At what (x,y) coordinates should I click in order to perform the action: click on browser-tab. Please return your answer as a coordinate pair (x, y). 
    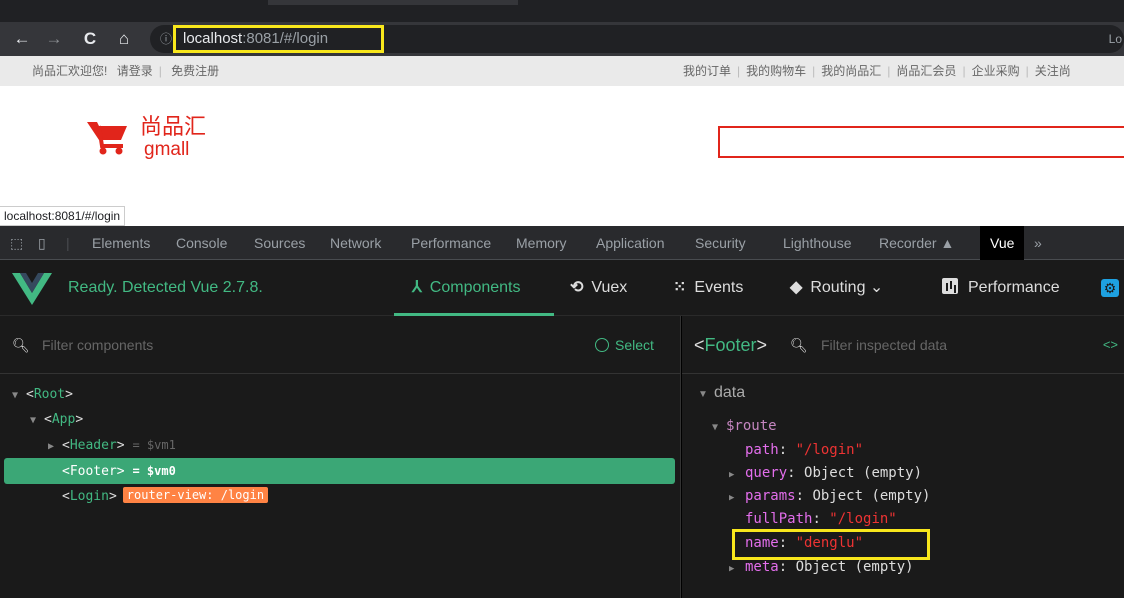
    Looking at the image, I should click on (393, 2).